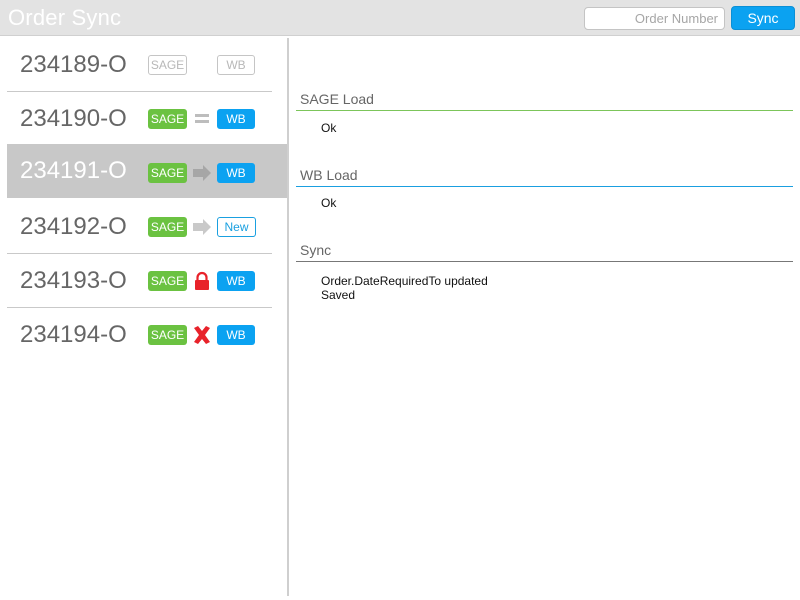 The image size is (800, 600). Describe the element at coordinates (73, 280) in the screenshot. I see `order-id: 234193-O` at that location.